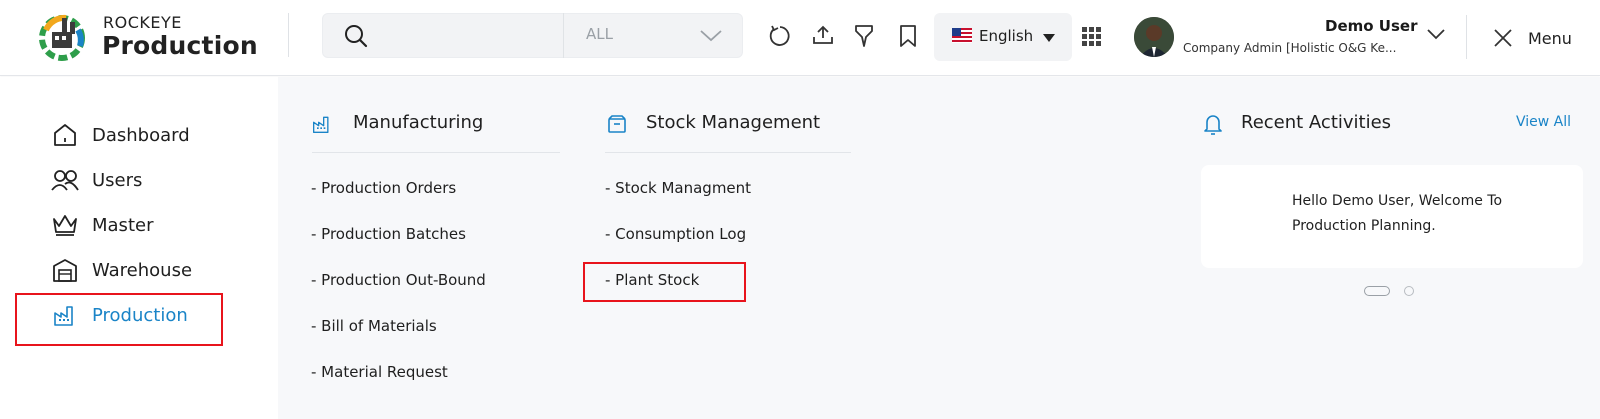 The width and height of the screenshot is (1600, 419). Describe the element at coordinates (1550, 38) in the screenshot. I see `menu-button: Menu` at that location.